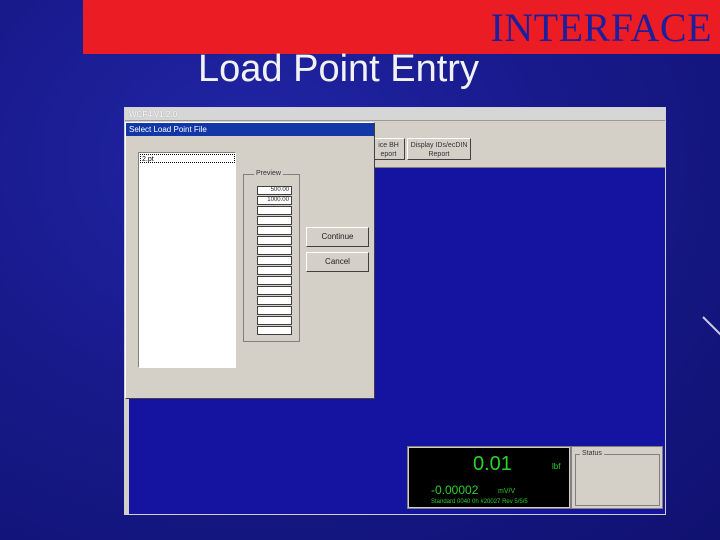 The width and height of the screenshot is (720, 540). Describe the element at coordinates (388, 145) in the screenshot. I see `toolbar-button-label: ice BH` at that location.